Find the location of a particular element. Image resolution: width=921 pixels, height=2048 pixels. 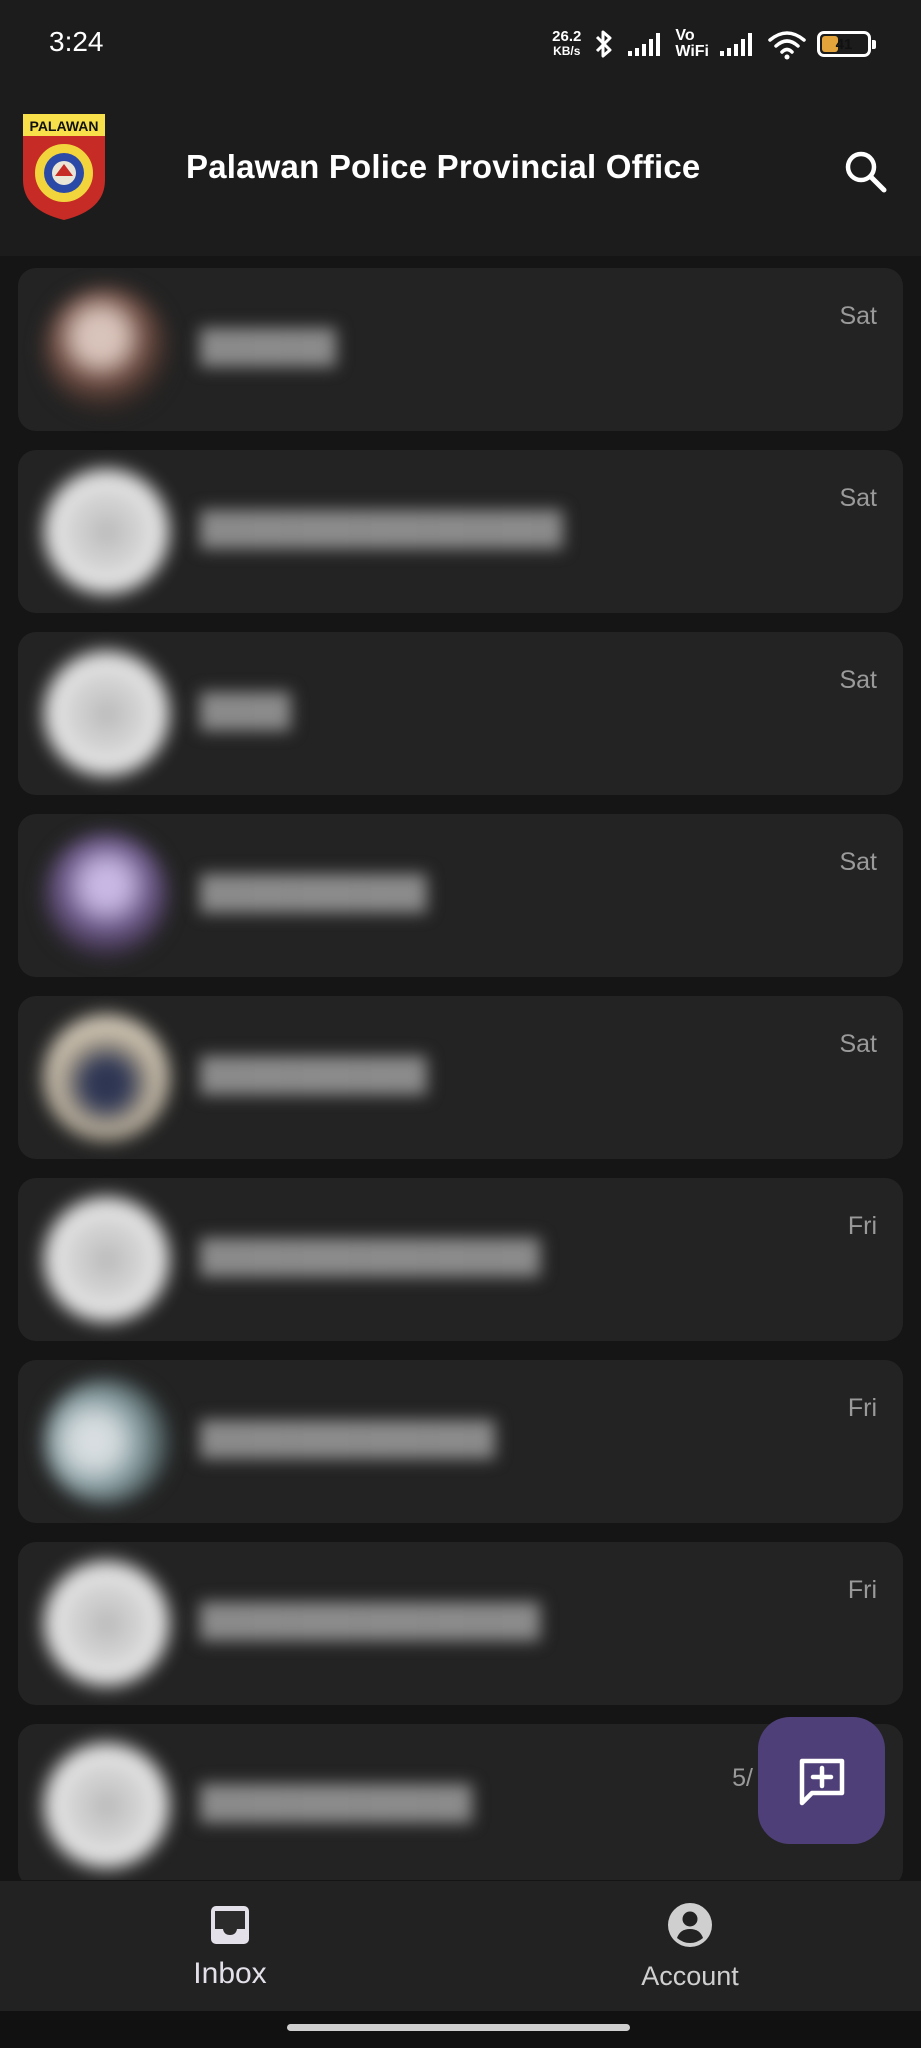

network-speed: 26.2 KB/s is located at coordinates (566, 44).